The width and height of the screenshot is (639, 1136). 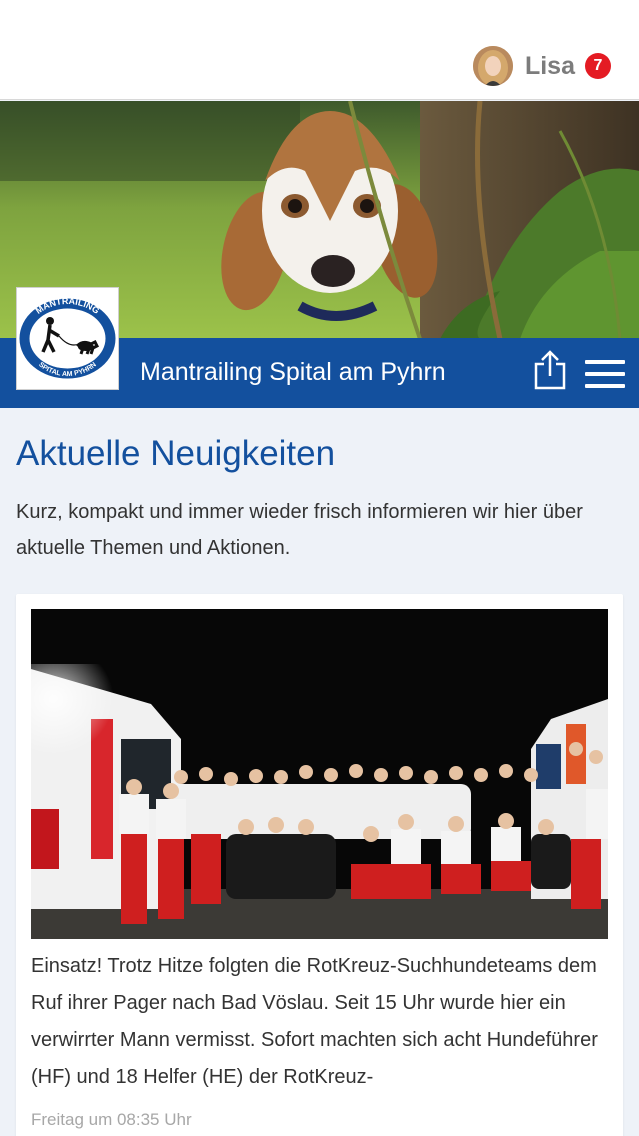 I want to click on user-menu: Lisa 7, so click(x=541, y=66).